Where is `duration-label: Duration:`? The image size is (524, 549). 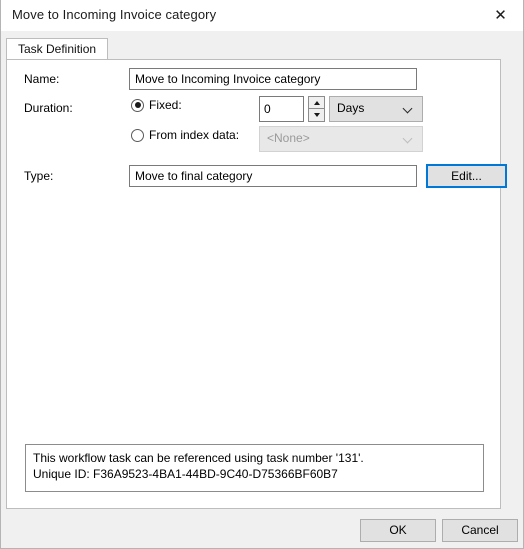
duration-label: Duration: is located at coordinates (48, 108).